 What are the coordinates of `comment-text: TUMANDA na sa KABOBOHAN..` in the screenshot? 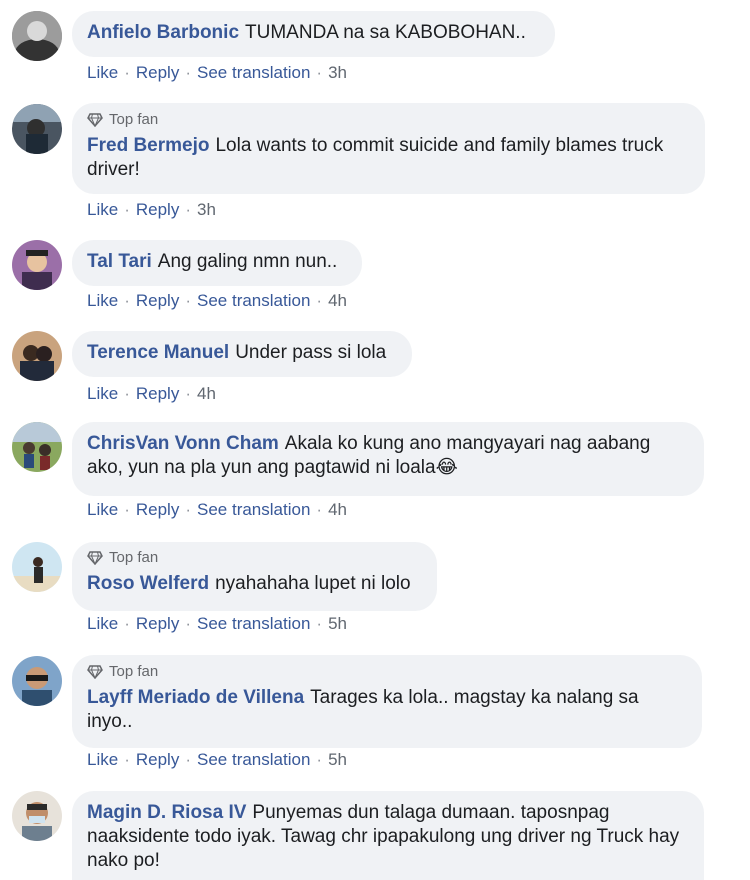 It's located at (385, 32).